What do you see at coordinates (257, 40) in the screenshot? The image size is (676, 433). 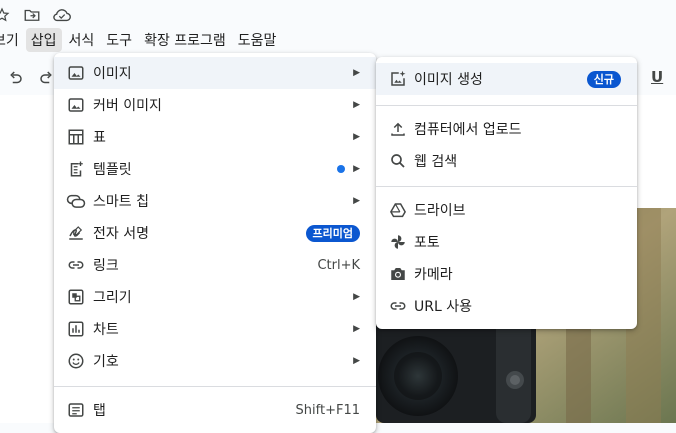 I see `menu-help: 도움말` at bounding box center [257, 40].